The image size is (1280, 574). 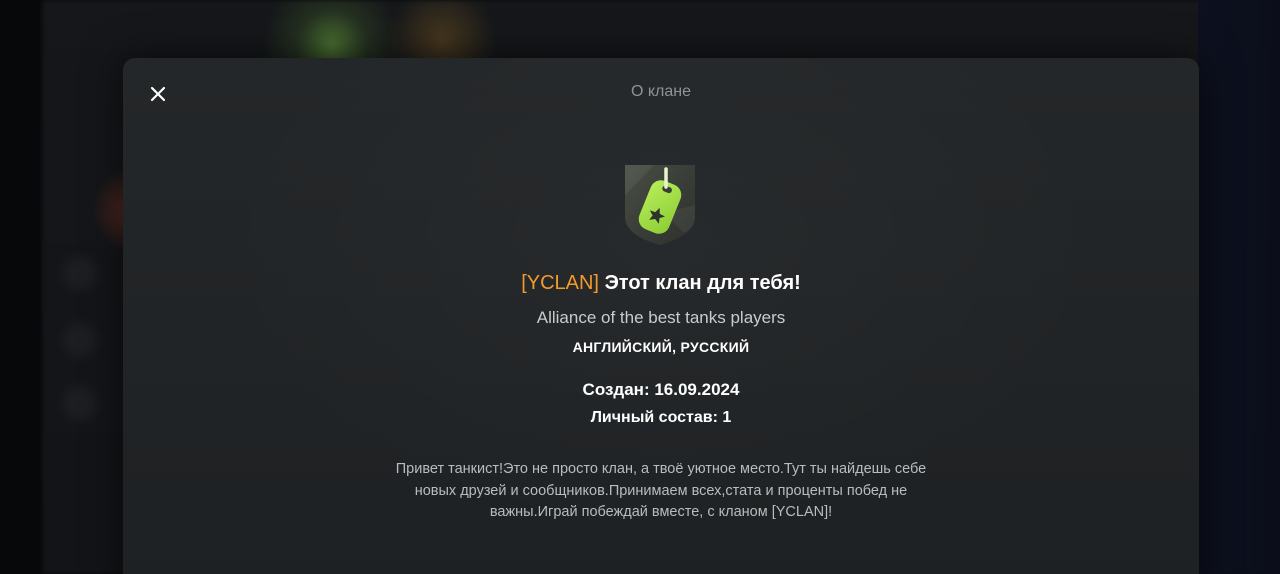 I want to click on created-value: 16.09.2024, so click(x=697, y=389).